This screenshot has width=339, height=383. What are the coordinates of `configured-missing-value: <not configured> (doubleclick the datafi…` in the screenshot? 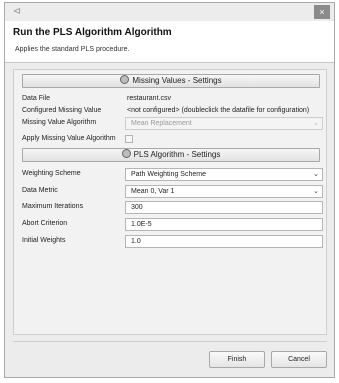 It's located at (218, 110).